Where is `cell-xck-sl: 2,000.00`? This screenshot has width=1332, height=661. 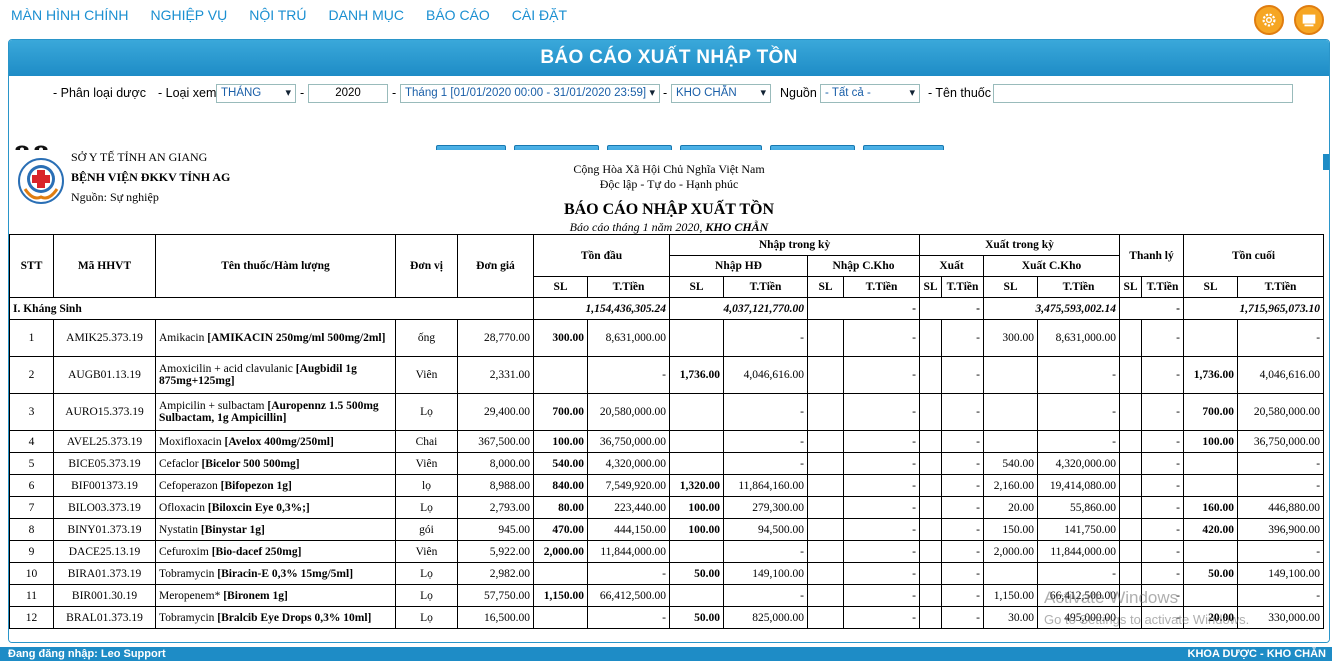 cell-xck-sl: 2,000.00 is located at coordinates (1011, 551).